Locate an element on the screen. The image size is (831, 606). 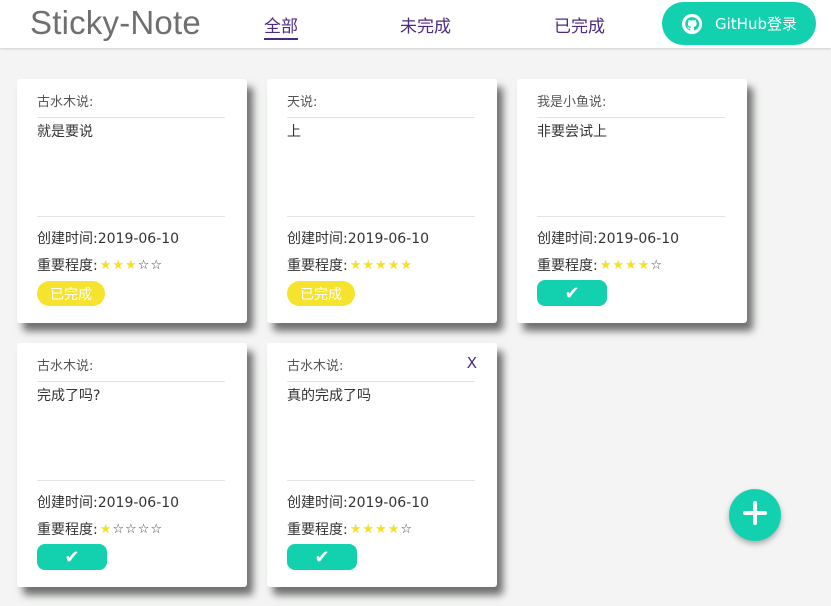
close-icon: X is located at coordinates (472, 363).